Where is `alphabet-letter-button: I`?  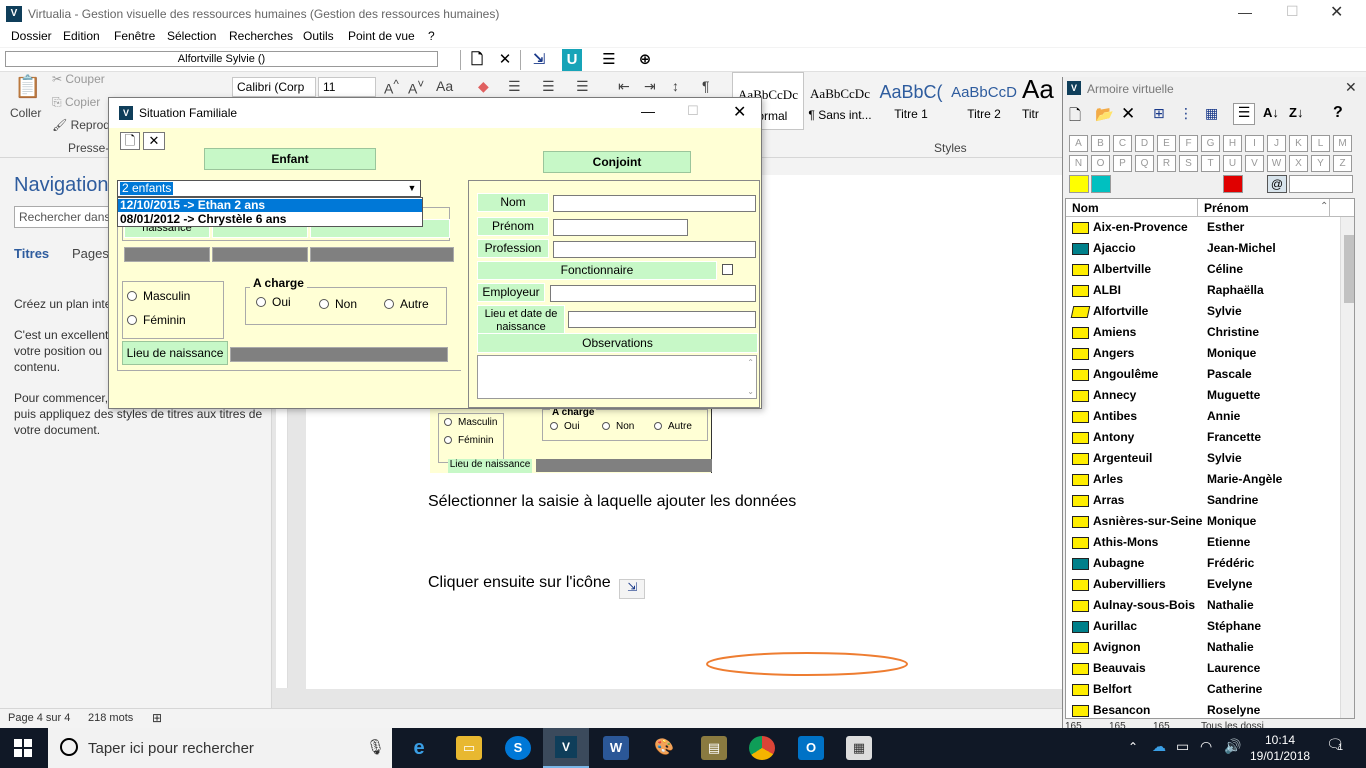
alphabet-letter-button: I is located at coordinates (1254, 143).